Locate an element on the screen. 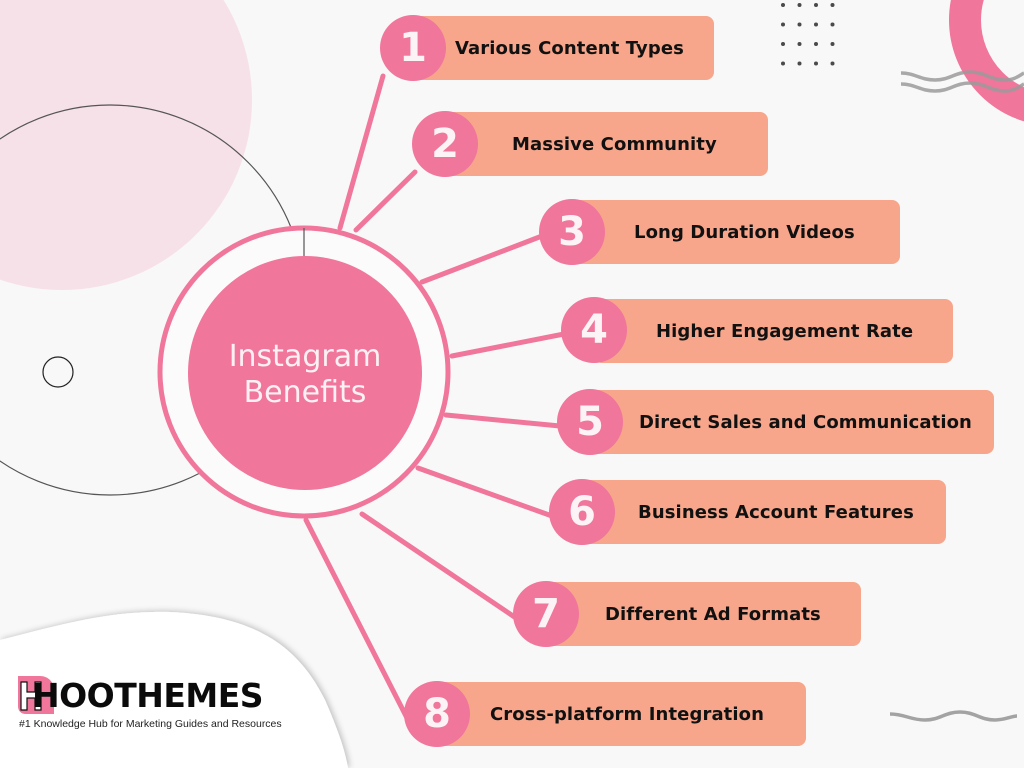 The image size is (1024, 768). benefit-label: Various Content Types is located at coordinates (569, 48).